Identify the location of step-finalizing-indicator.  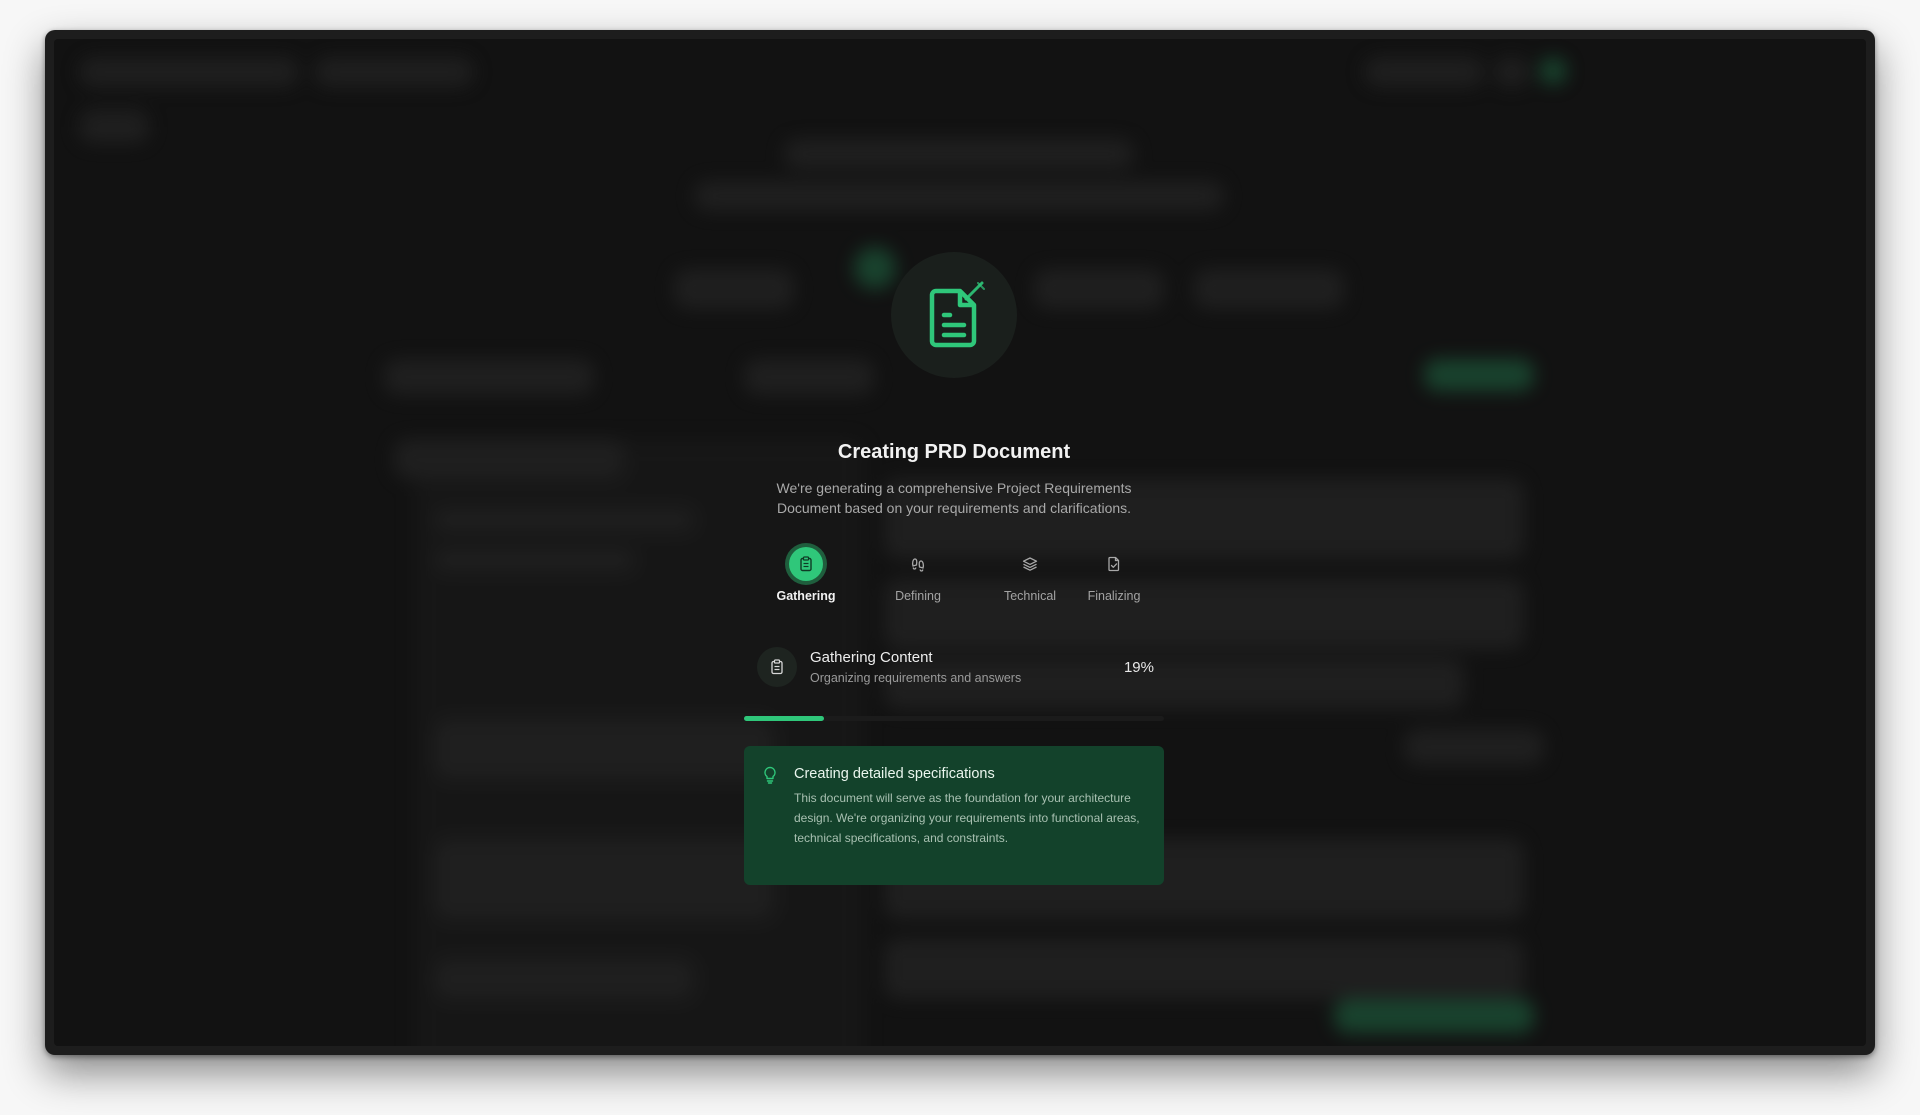
(1114, 564).